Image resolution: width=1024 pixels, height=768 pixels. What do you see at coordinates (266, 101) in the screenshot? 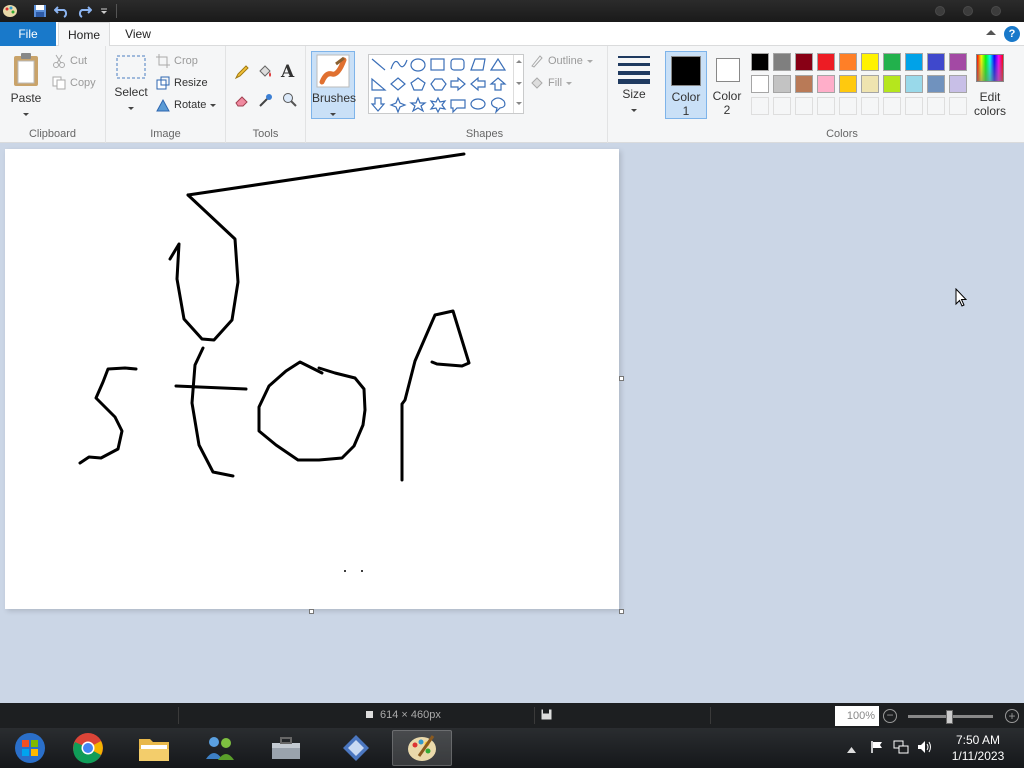
I see `color-picker-icon` at bounding box center [266, 101].